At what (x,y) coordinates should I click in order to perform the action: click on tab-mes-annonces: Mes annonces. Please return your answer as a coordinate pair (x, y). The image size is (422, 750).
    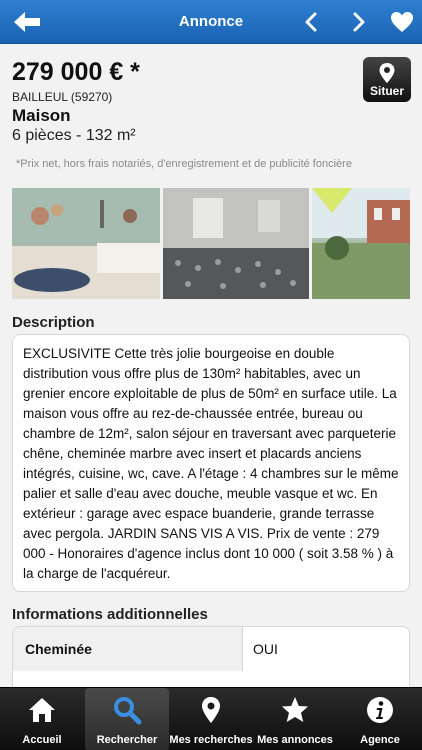
    Looking at the image, I should click on (295, 719).